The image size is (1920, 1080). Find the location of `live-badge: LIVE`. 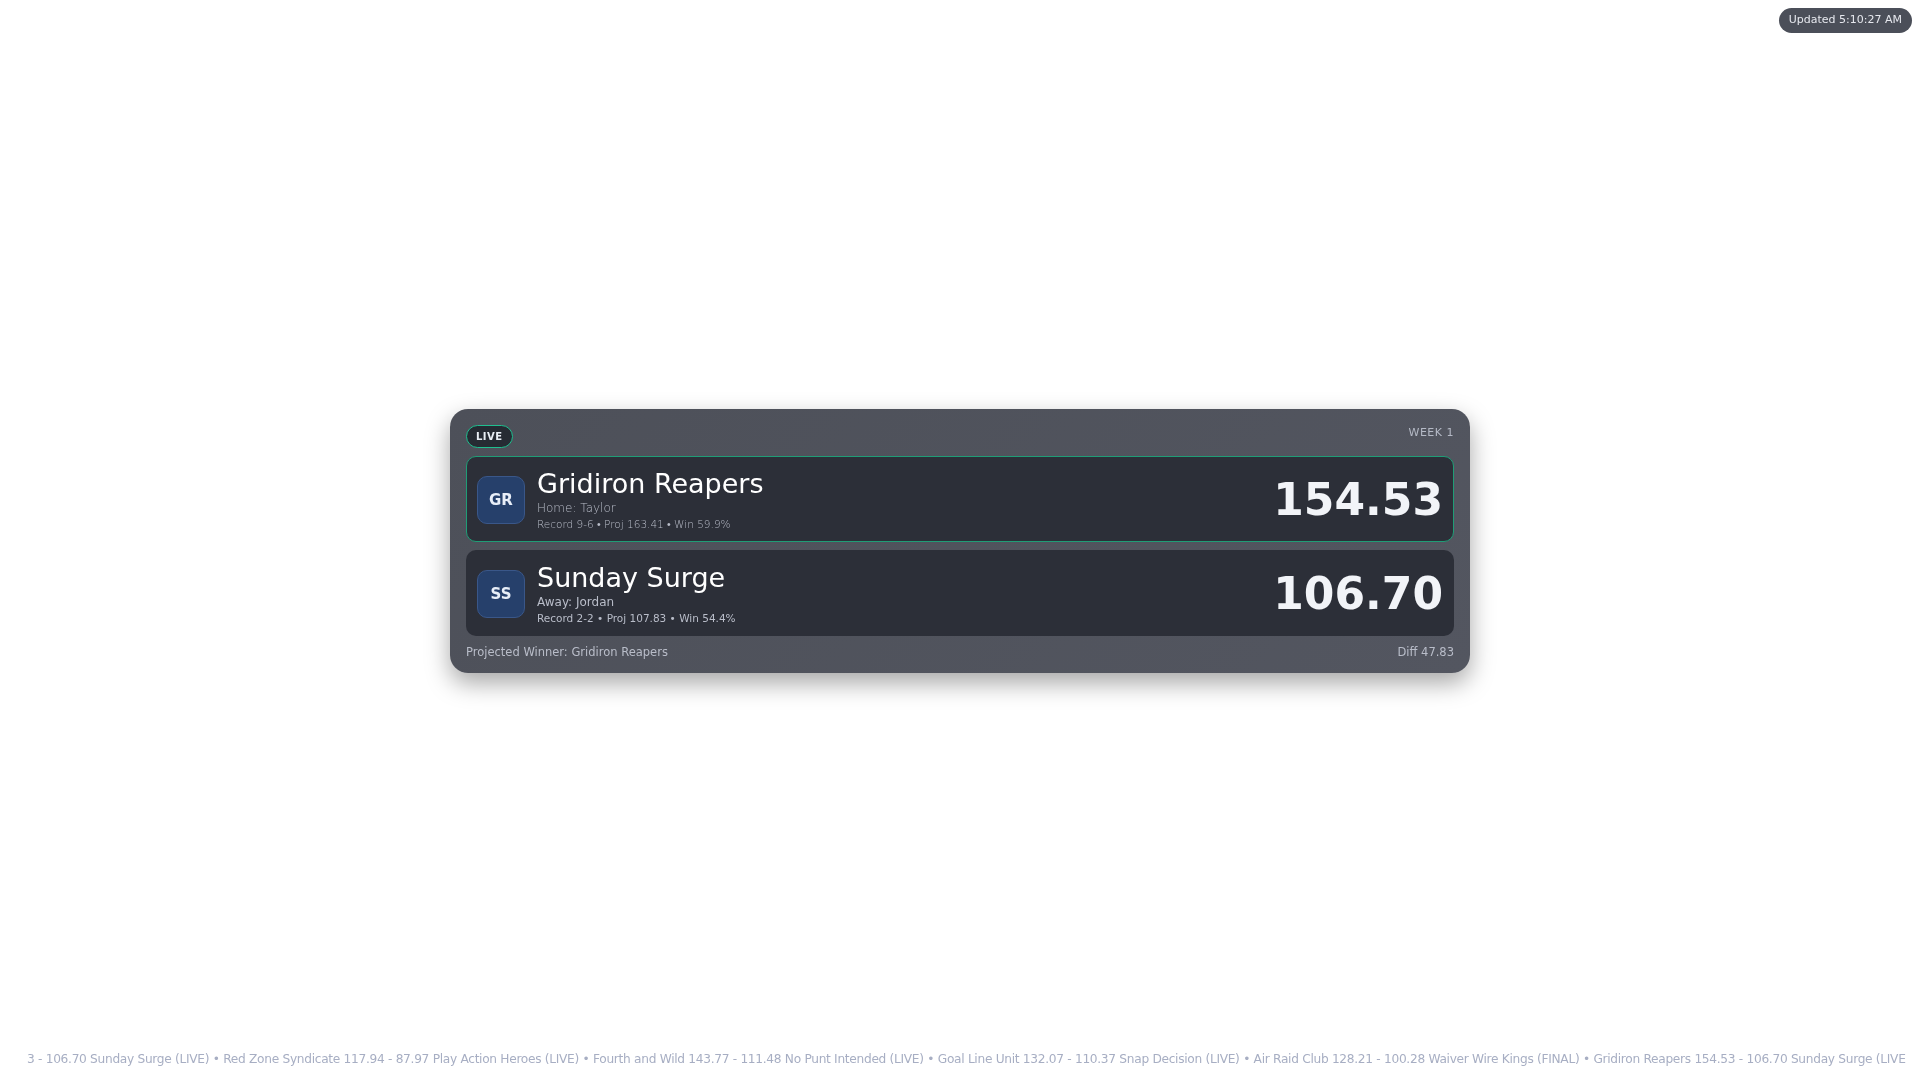

live-badge: LIVE is located at coordinates (489, 436).